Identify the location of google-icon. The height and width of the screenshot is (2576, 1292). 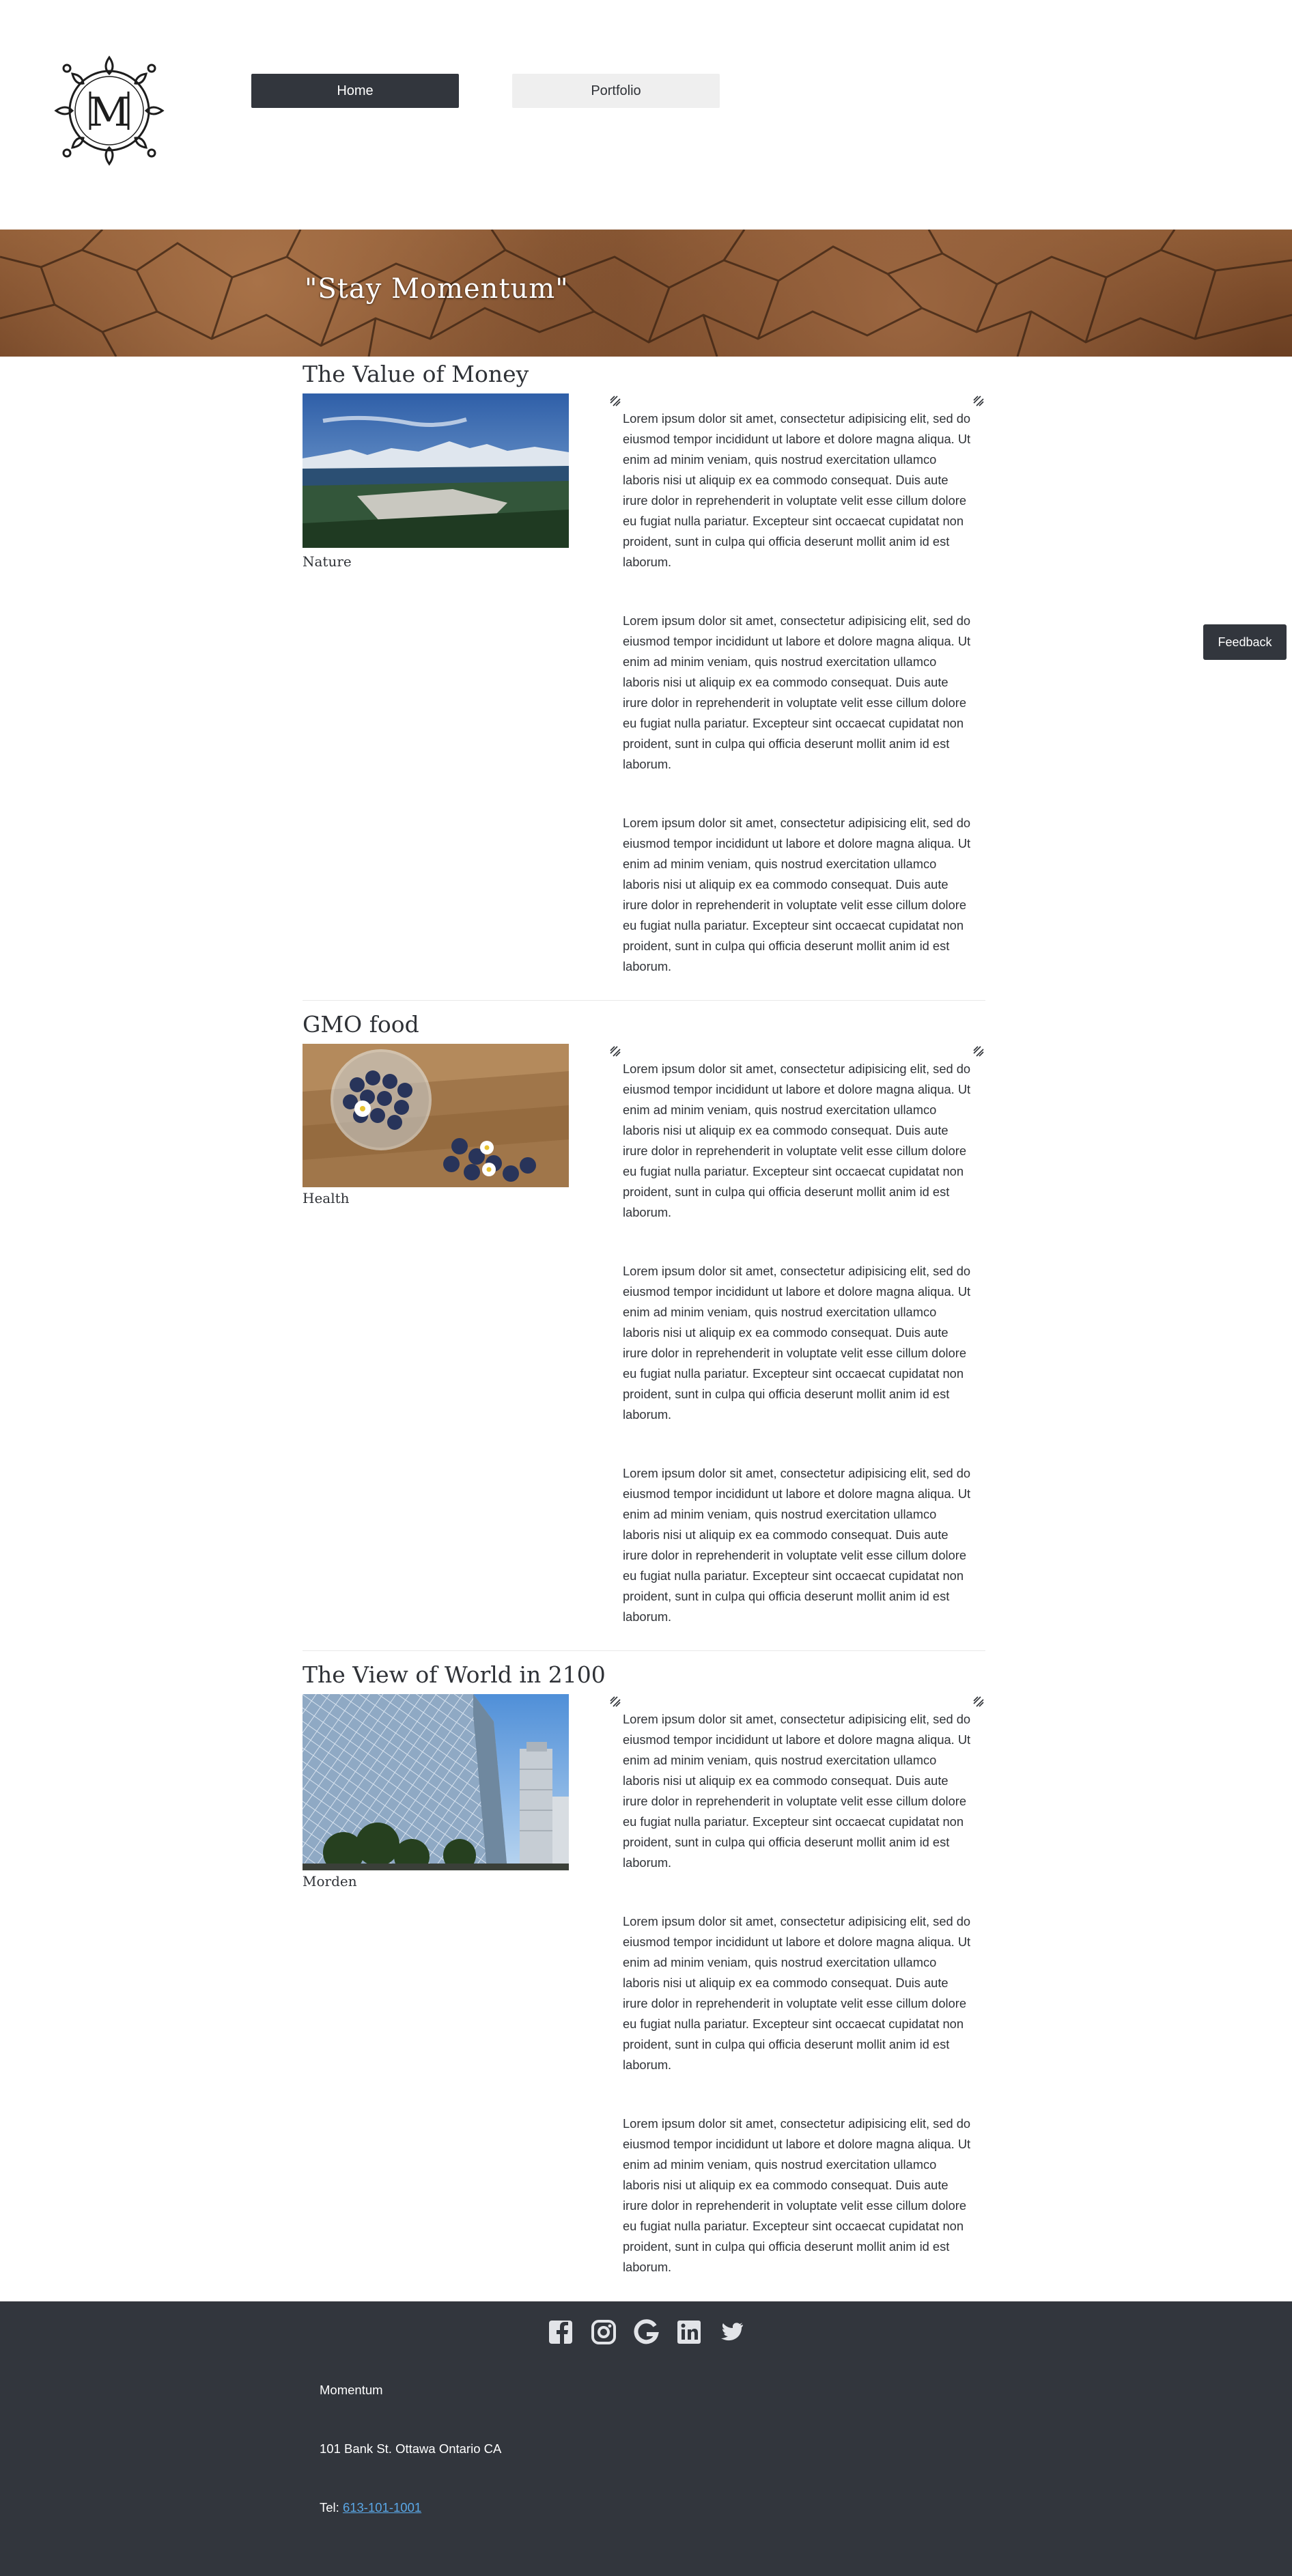
(646, 2332).